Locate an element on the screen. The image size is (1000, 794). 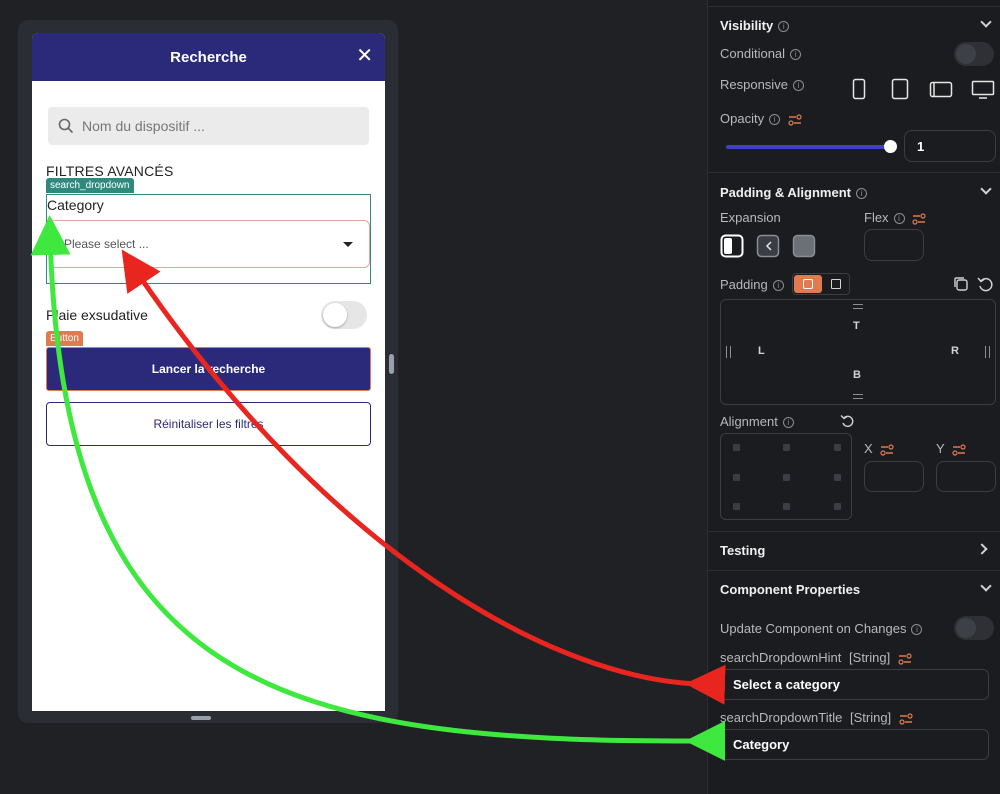
padding-right-handle is located at coordinates (987, 352).